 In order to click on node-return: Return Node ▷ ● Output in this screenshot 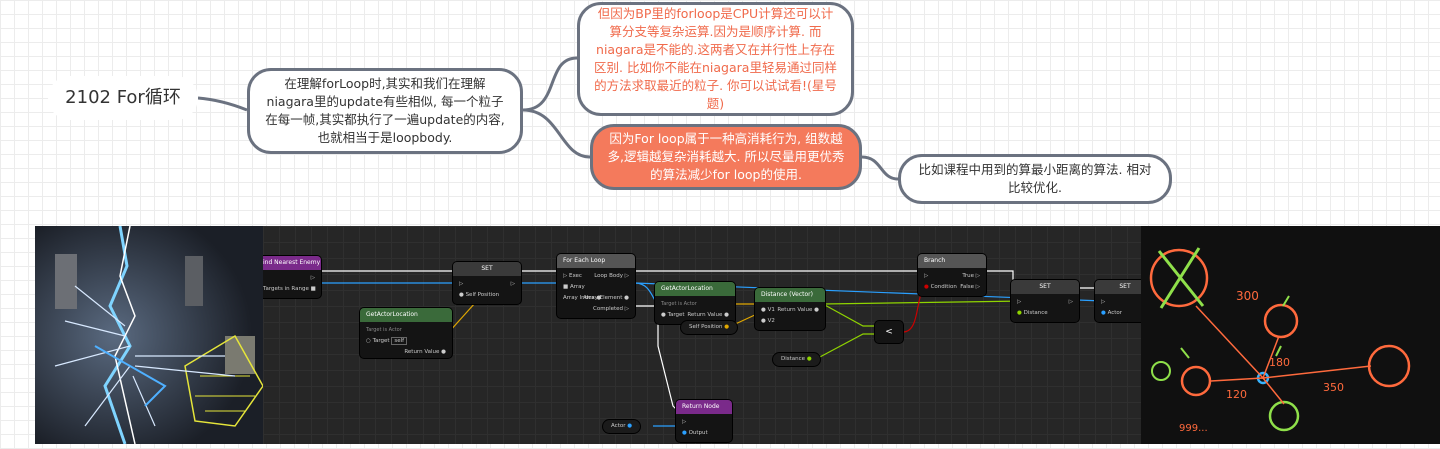, I will do `click(704, 421)`.